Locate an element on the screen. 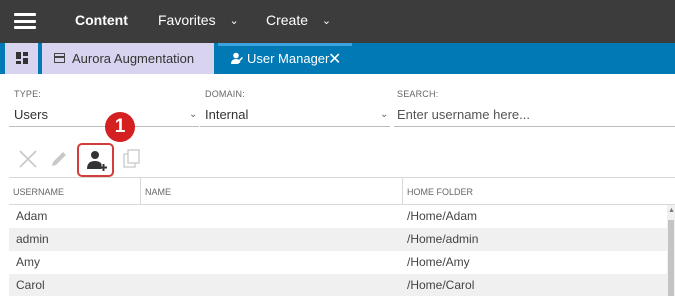 This screenshot has width=675, height=296. cell-username: Amy is located at coordinates (28, 262).